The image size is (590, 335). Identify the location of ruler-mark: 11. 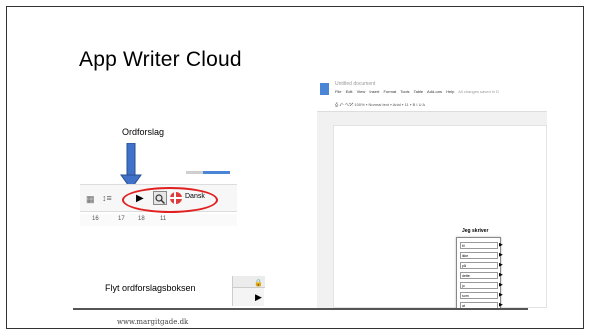
(163, 219).